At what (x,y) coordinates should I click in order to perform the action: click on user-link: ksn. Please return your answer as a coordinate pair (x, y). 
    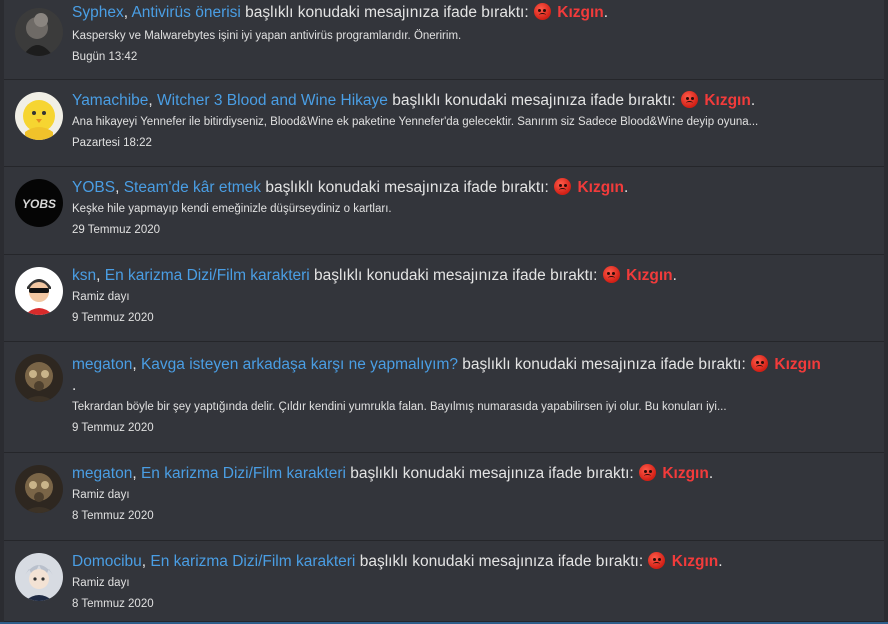
    Looking at the image, I should click on (84, 275).